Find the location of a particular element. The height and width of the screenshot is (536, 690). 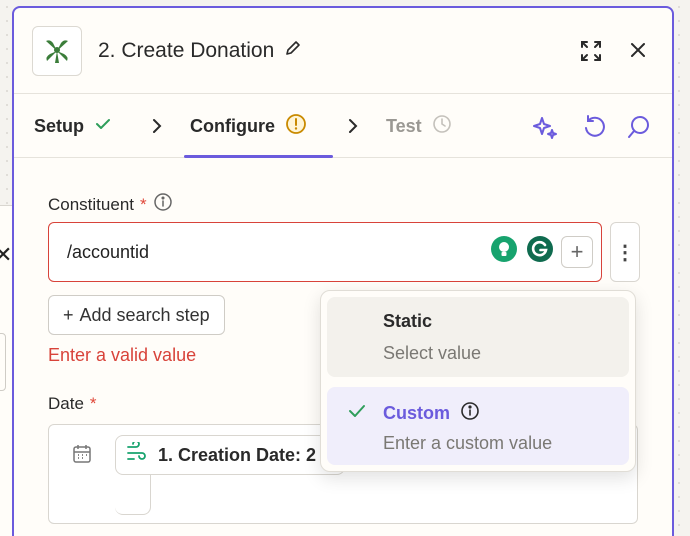

comment-icon is located at coordinates (639, 129).